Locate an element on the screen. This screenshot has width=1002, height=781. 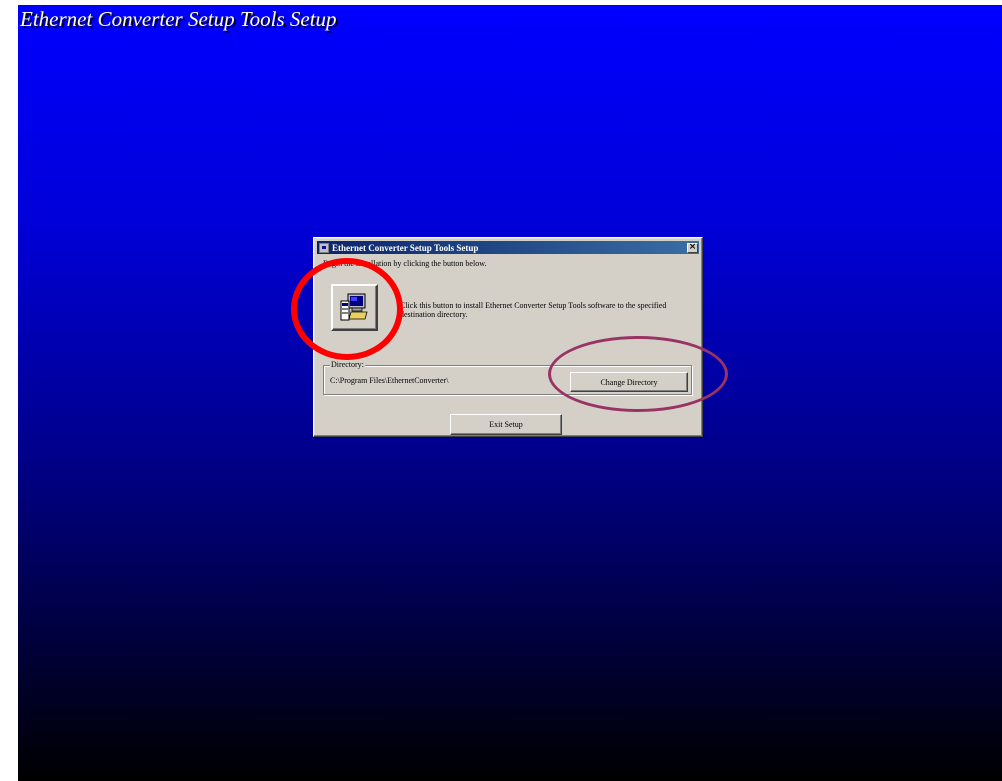
dialog-title: Ethernet Converter Setup Tools Setup is located at coordinates (405, 247).